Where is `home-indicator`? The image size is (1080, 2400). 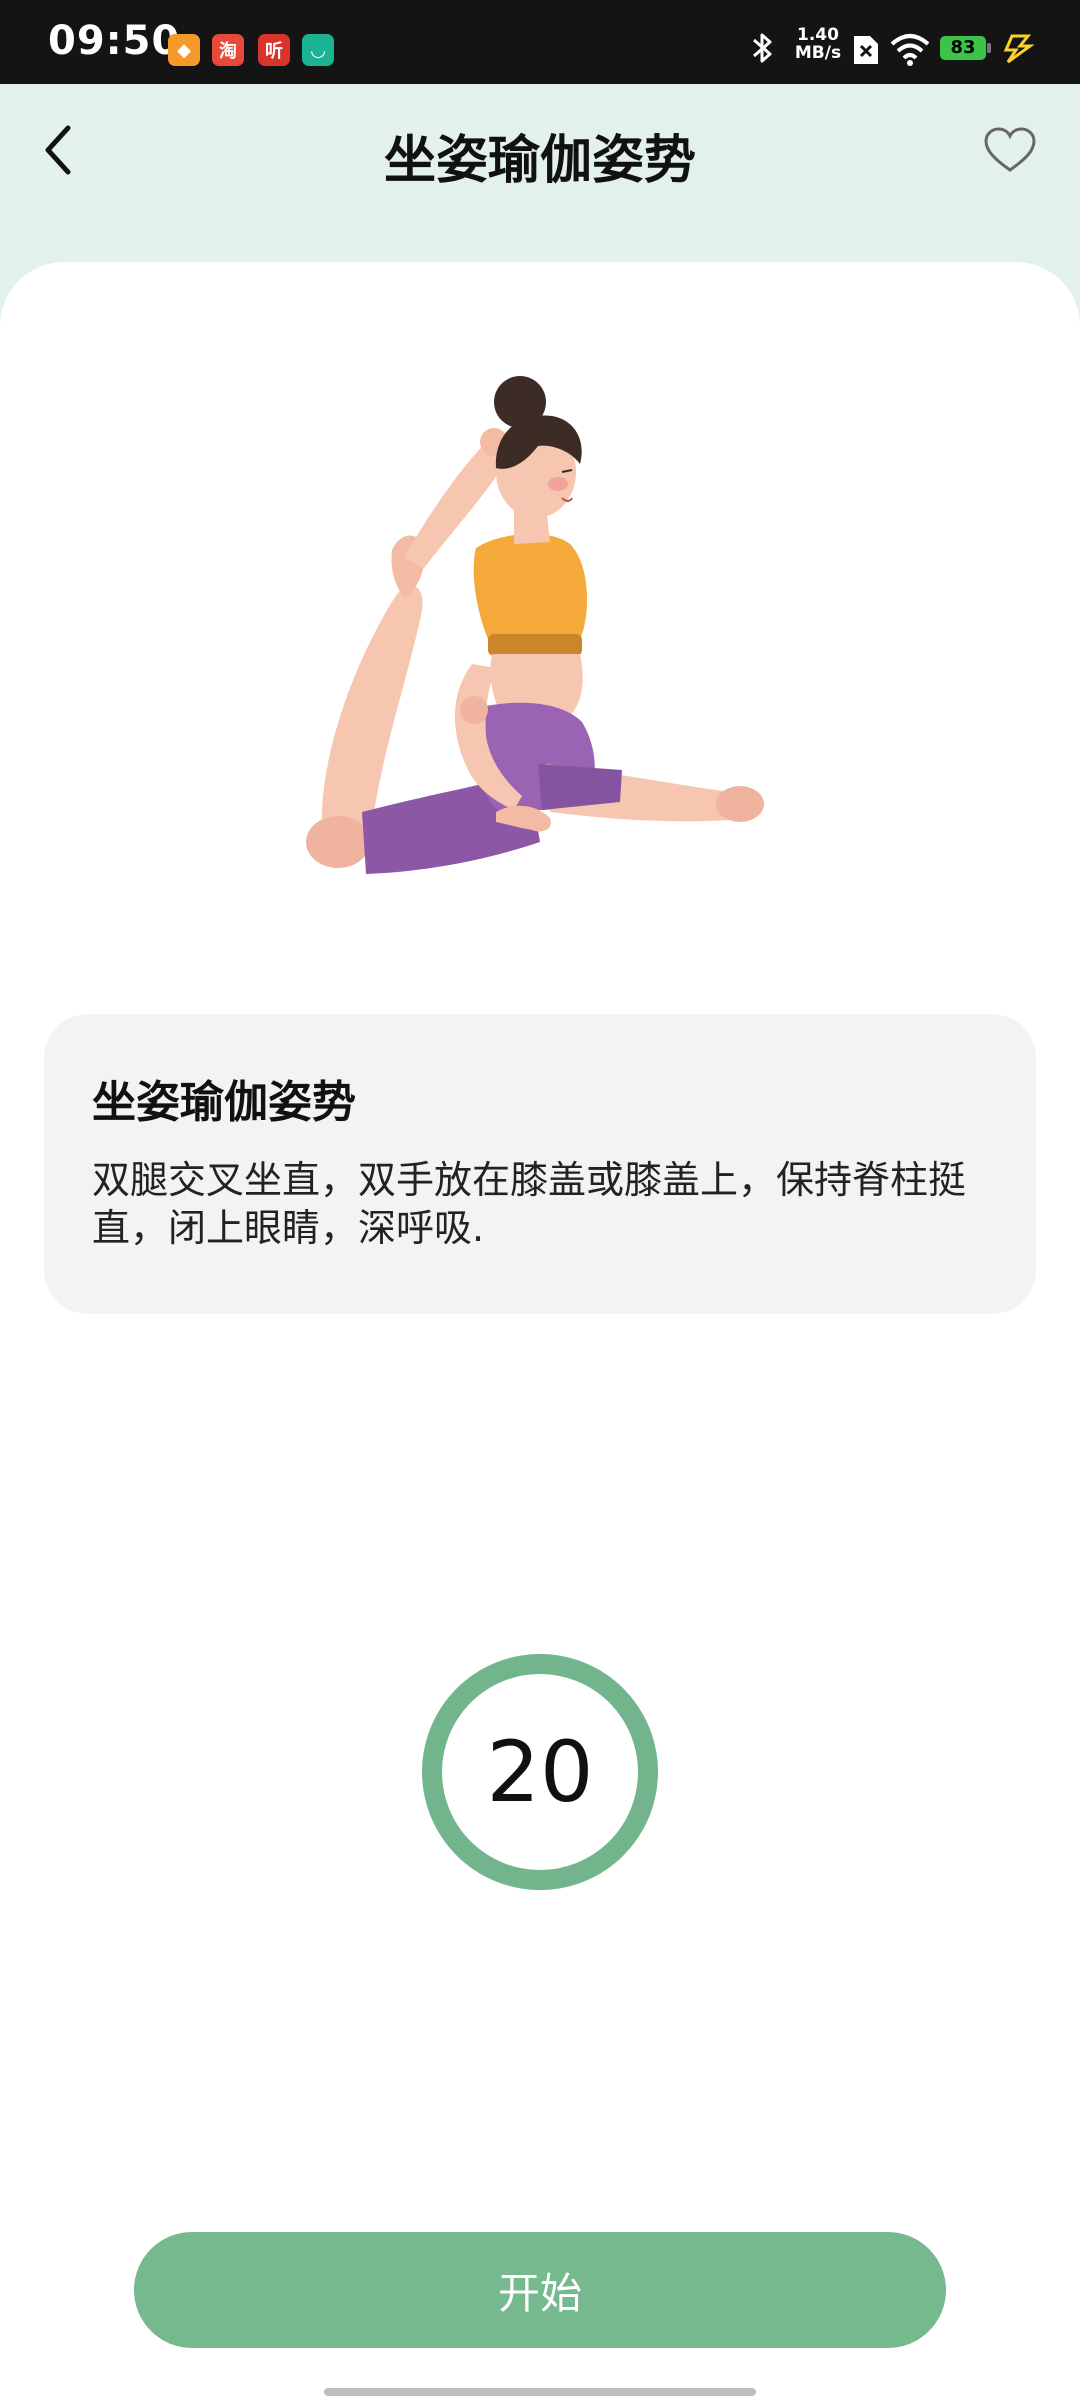 home-indicator is located at coordinates (540, 2392).